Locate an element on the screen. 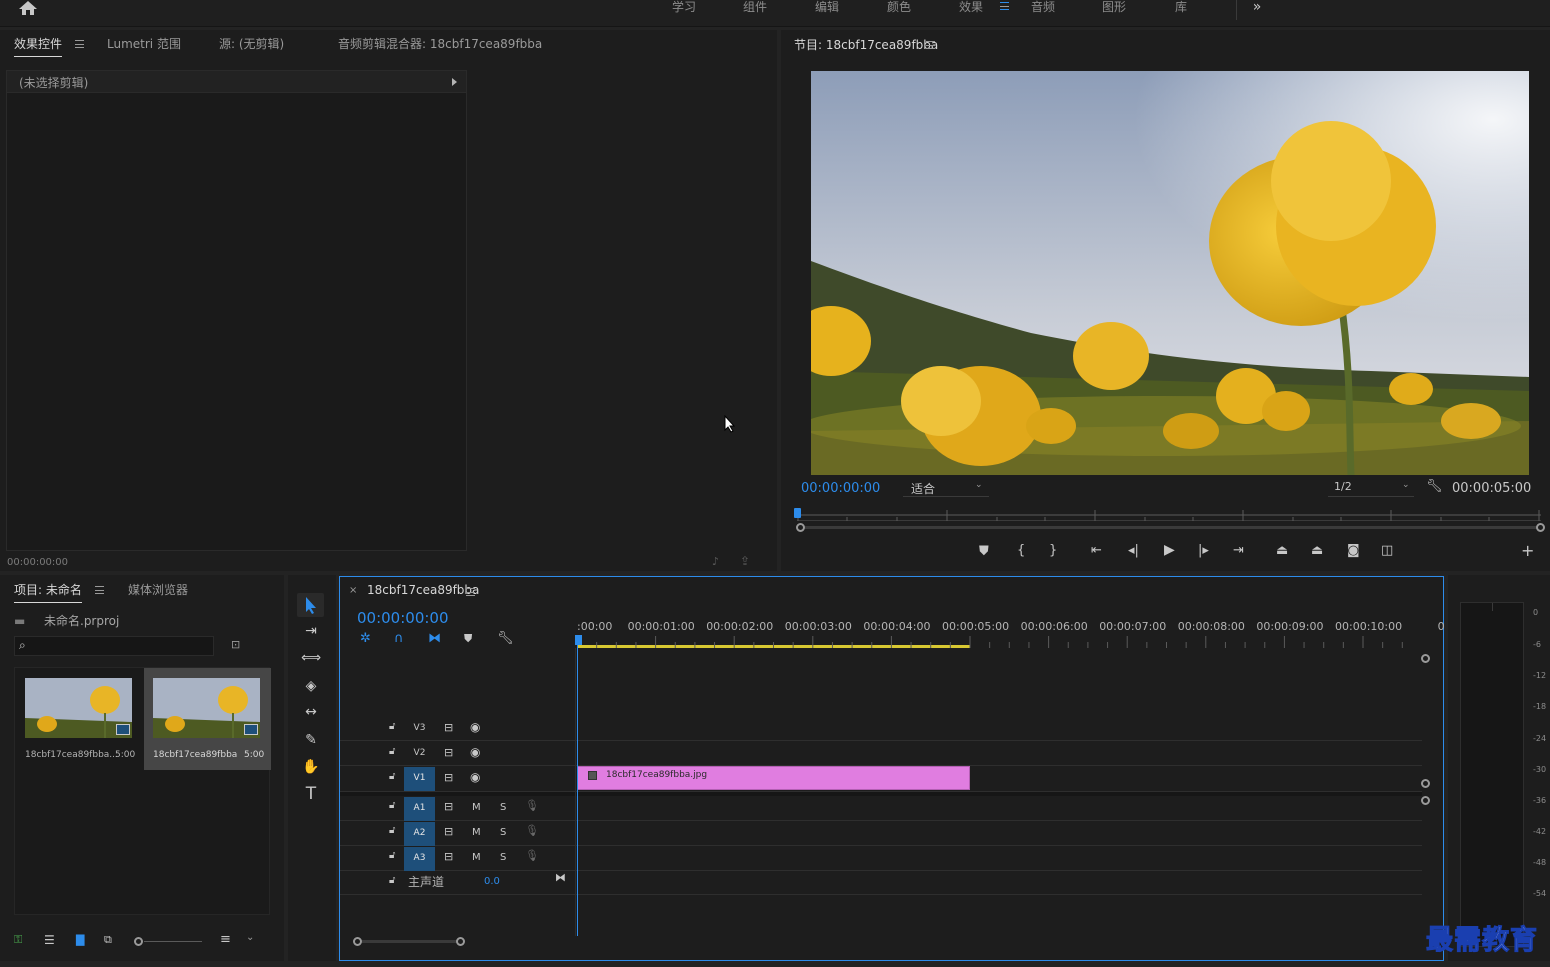 The image size is (1550, 967). lock-icon: ⚿ is located at coordinates (18, 939).